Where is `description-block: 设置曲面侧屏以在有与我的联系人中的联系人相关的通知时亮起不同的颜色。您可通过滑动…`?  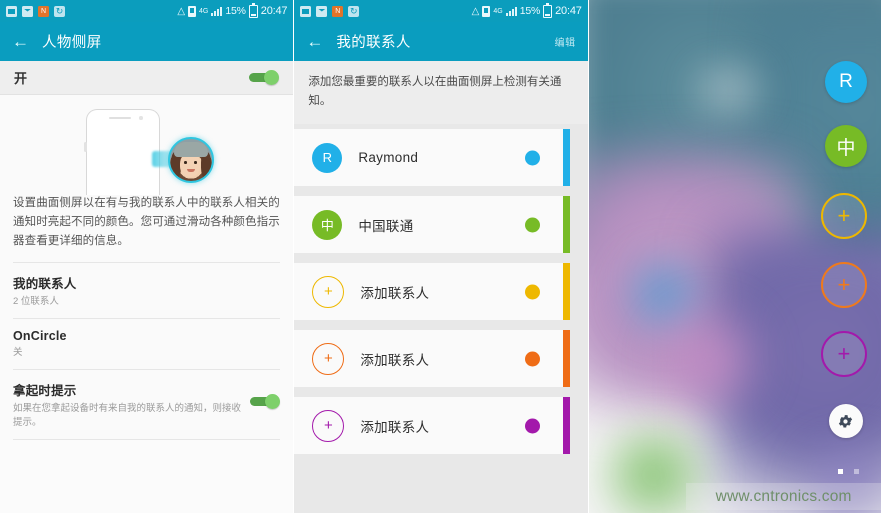
description-block: 设置曲面侧屏以在有与我的联系人中的联系人相关的通知时亮起不同的颜色。您可通过滑动… is located at coordinates (146, 224).